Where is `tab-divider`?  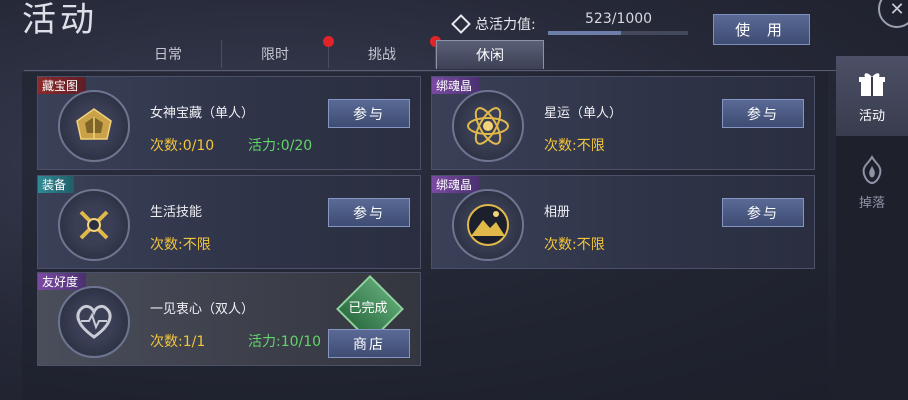
tab-divider is located at coordinates (430, 70).